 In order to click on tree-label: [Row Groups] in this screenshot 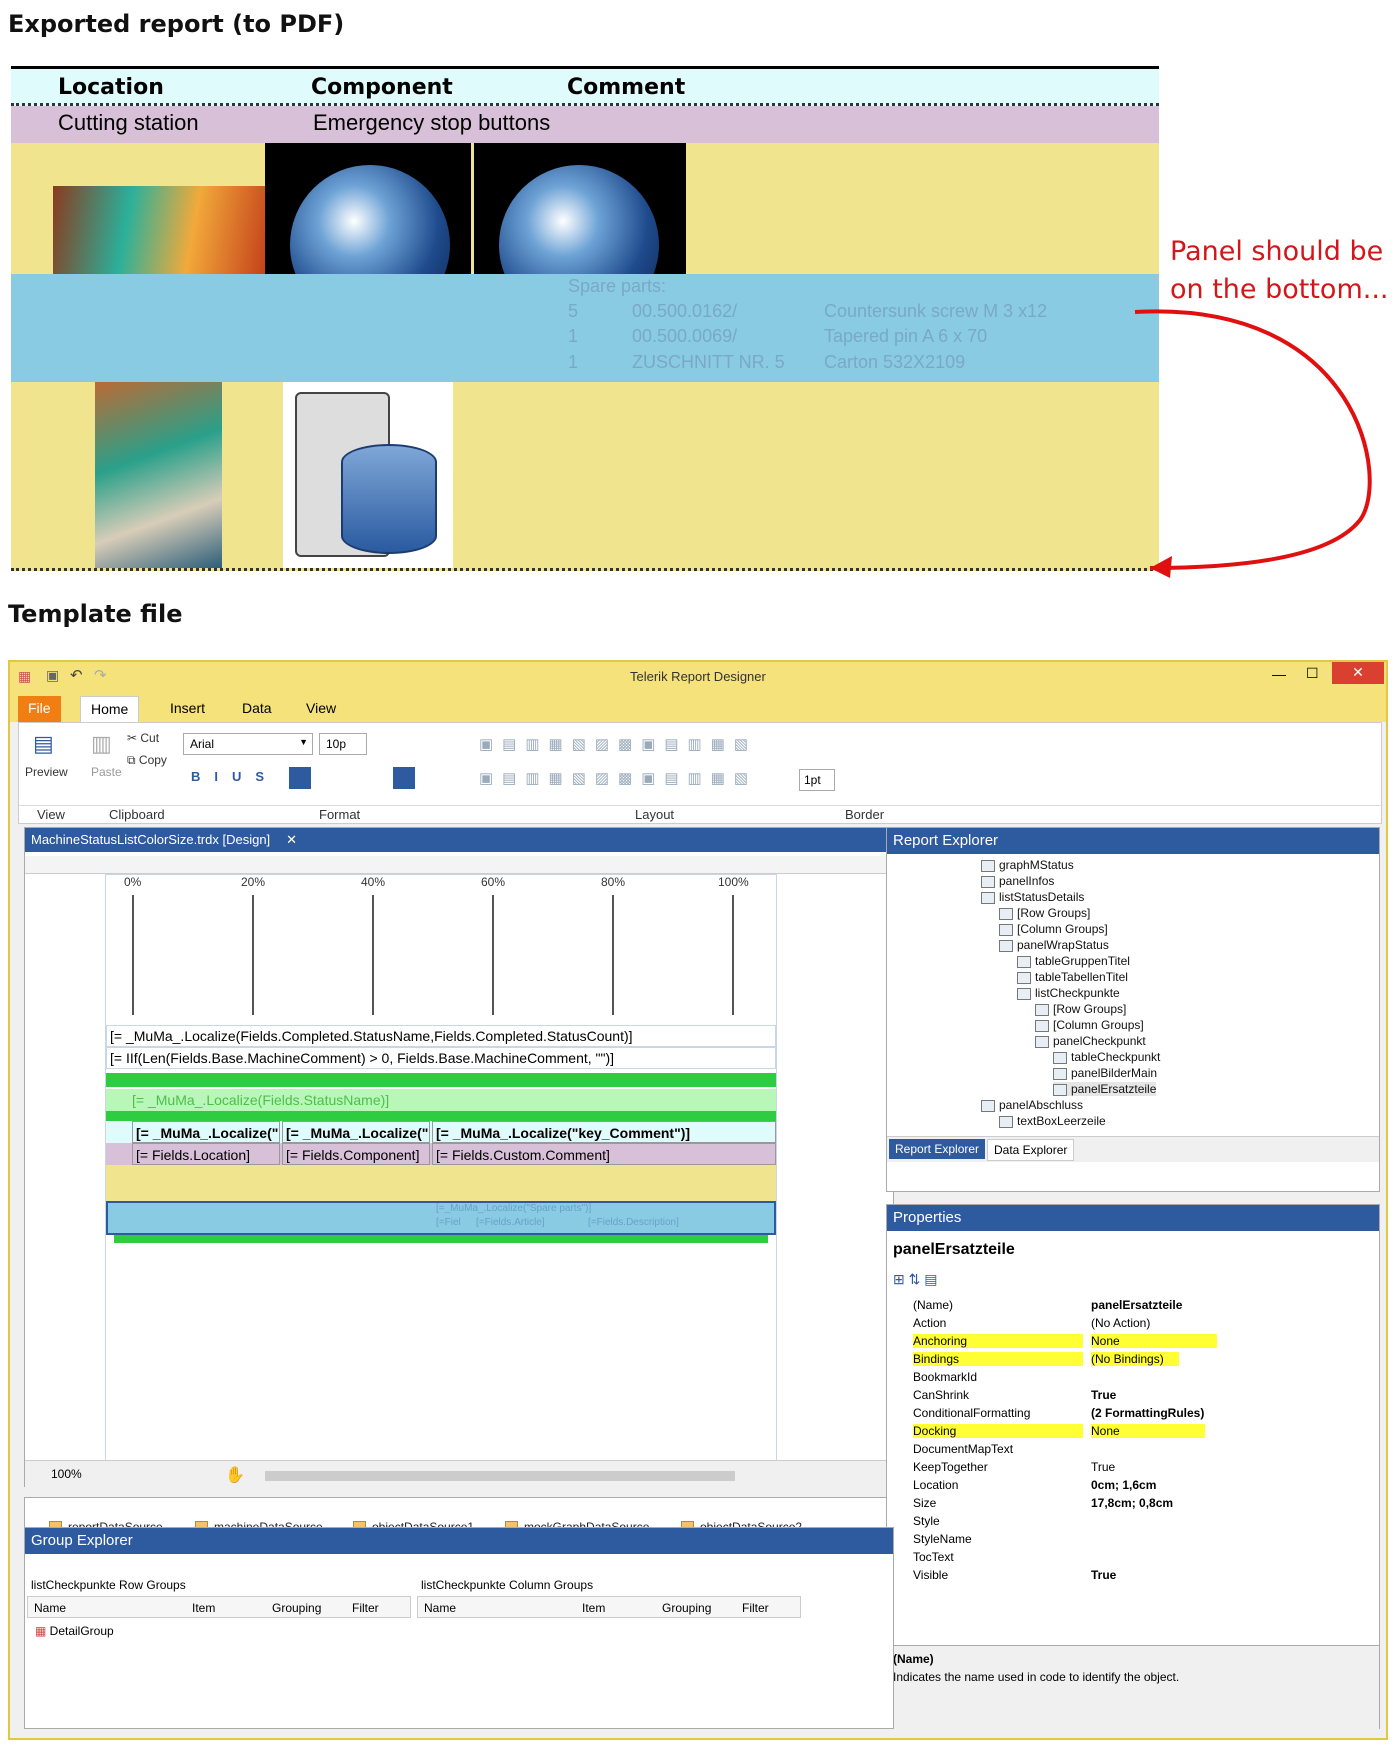, I will do `click(1090, 1009)`.